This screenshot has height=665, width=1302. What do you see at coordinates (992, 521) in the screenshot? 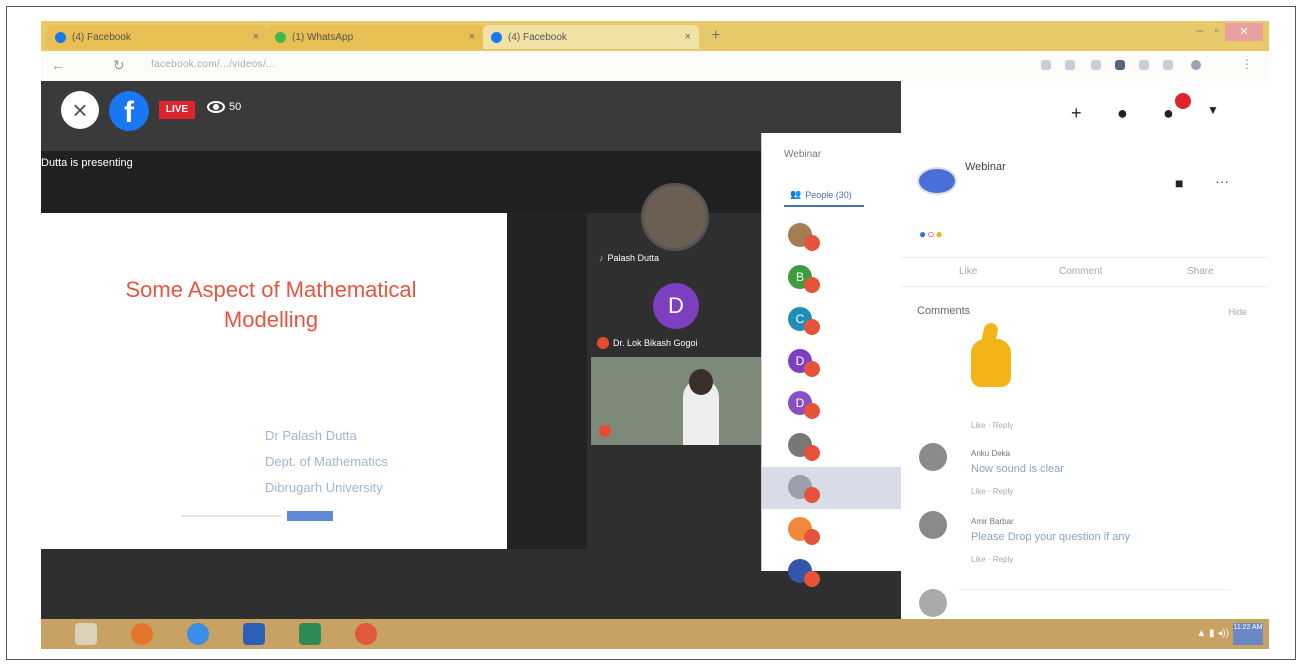
I see `comment-author: Amir Barbar` at bounding box center [992, 521].